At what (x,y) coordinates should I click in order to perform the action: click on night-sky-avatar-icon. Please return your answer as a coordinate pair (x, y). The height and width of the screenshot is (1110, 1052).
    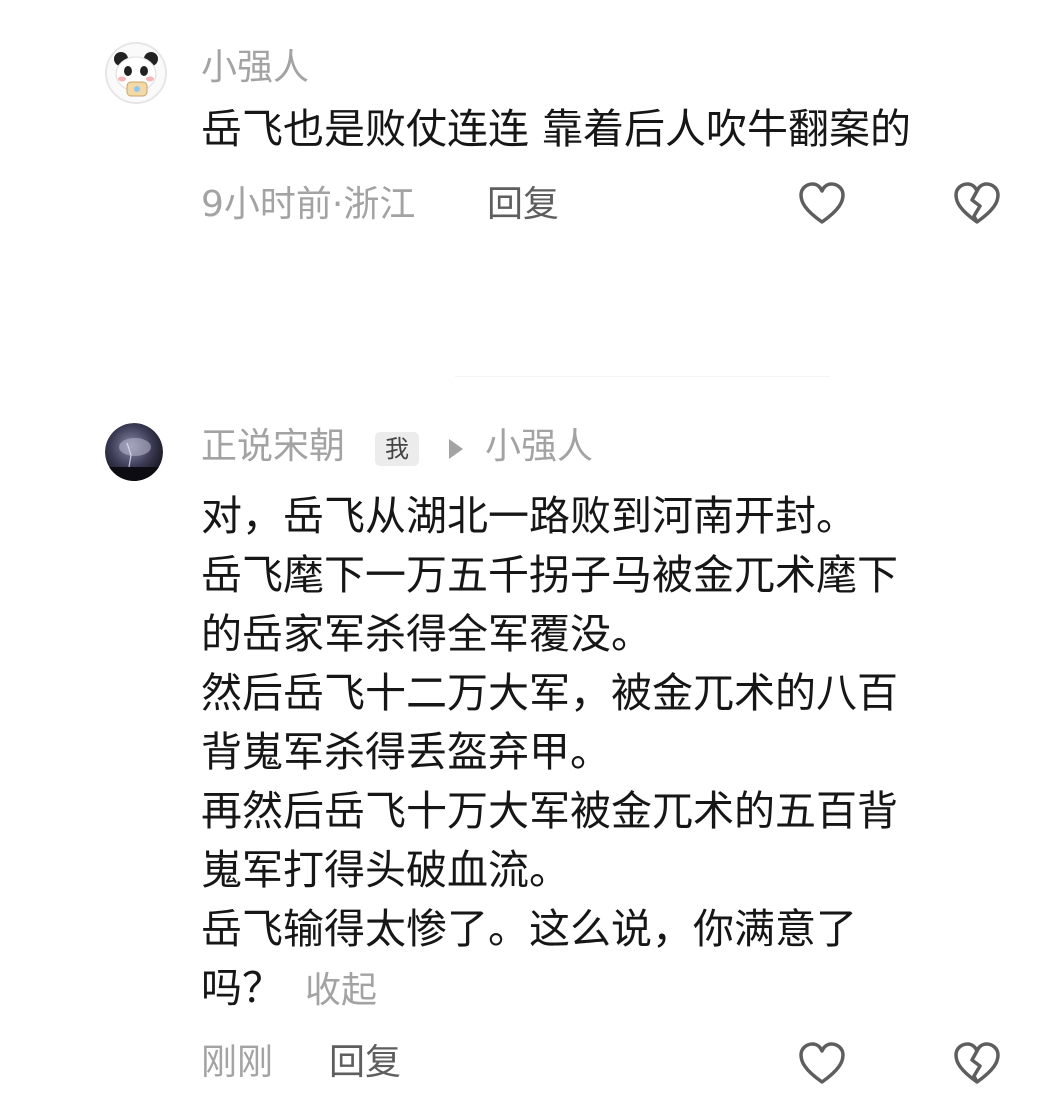
    Looking at the image, I should click on (134, 452).